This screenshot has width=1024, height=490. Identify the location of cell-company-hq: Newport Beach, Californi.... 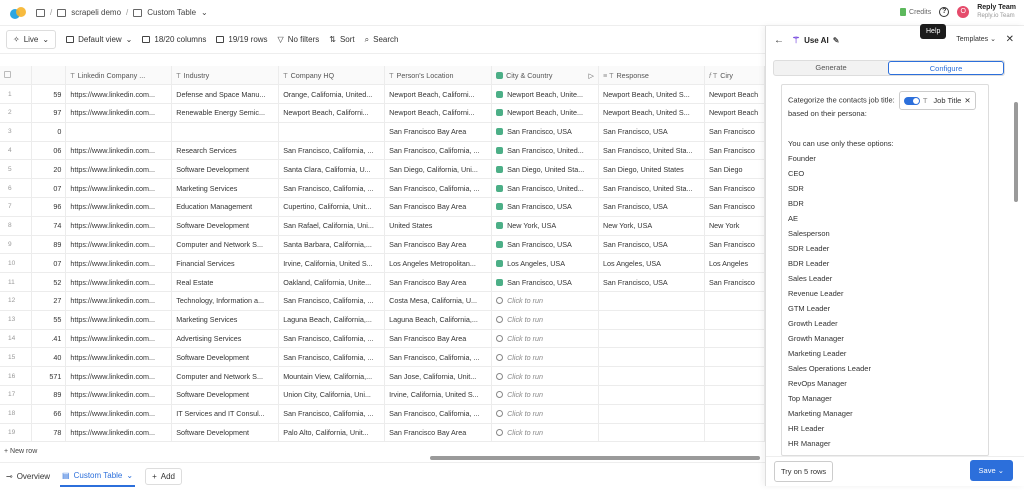
(332, 113).